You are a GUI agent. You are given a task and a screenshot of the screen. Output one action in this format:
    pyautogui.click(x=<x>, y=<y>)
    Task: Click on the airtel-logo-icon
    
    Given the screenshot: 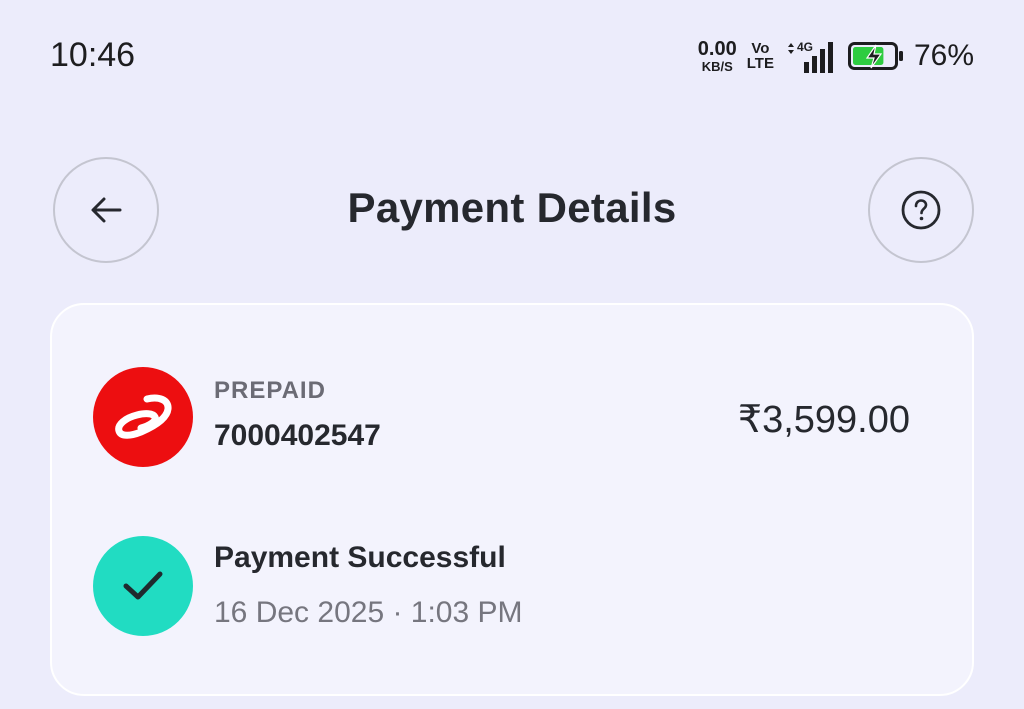 What is the action you would take?
    pyautogui.click(x=143, y=416)
    